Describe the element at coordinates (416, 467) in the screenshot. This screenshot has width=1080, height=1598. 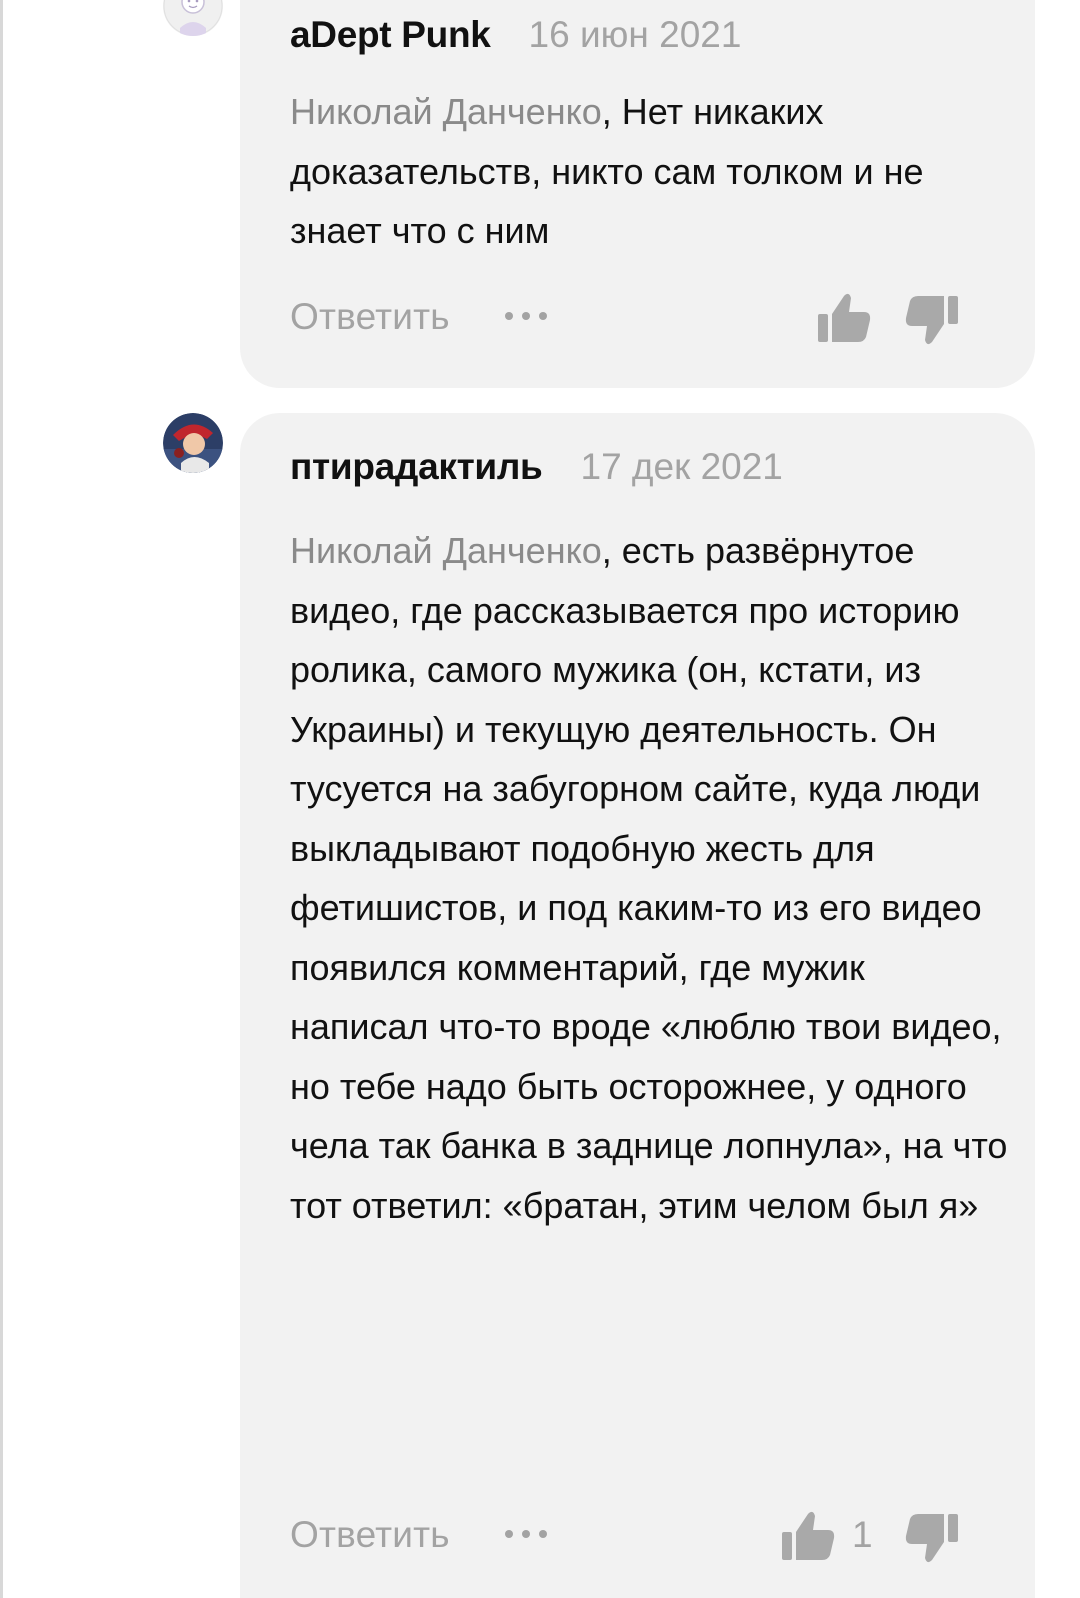
I see `comment-author: птирадактиль` at that location.